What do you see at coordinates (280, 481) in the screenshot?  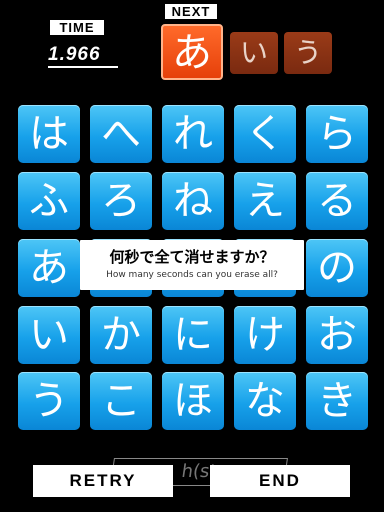 I see `end-button: END` at bounding box center [280, 481].